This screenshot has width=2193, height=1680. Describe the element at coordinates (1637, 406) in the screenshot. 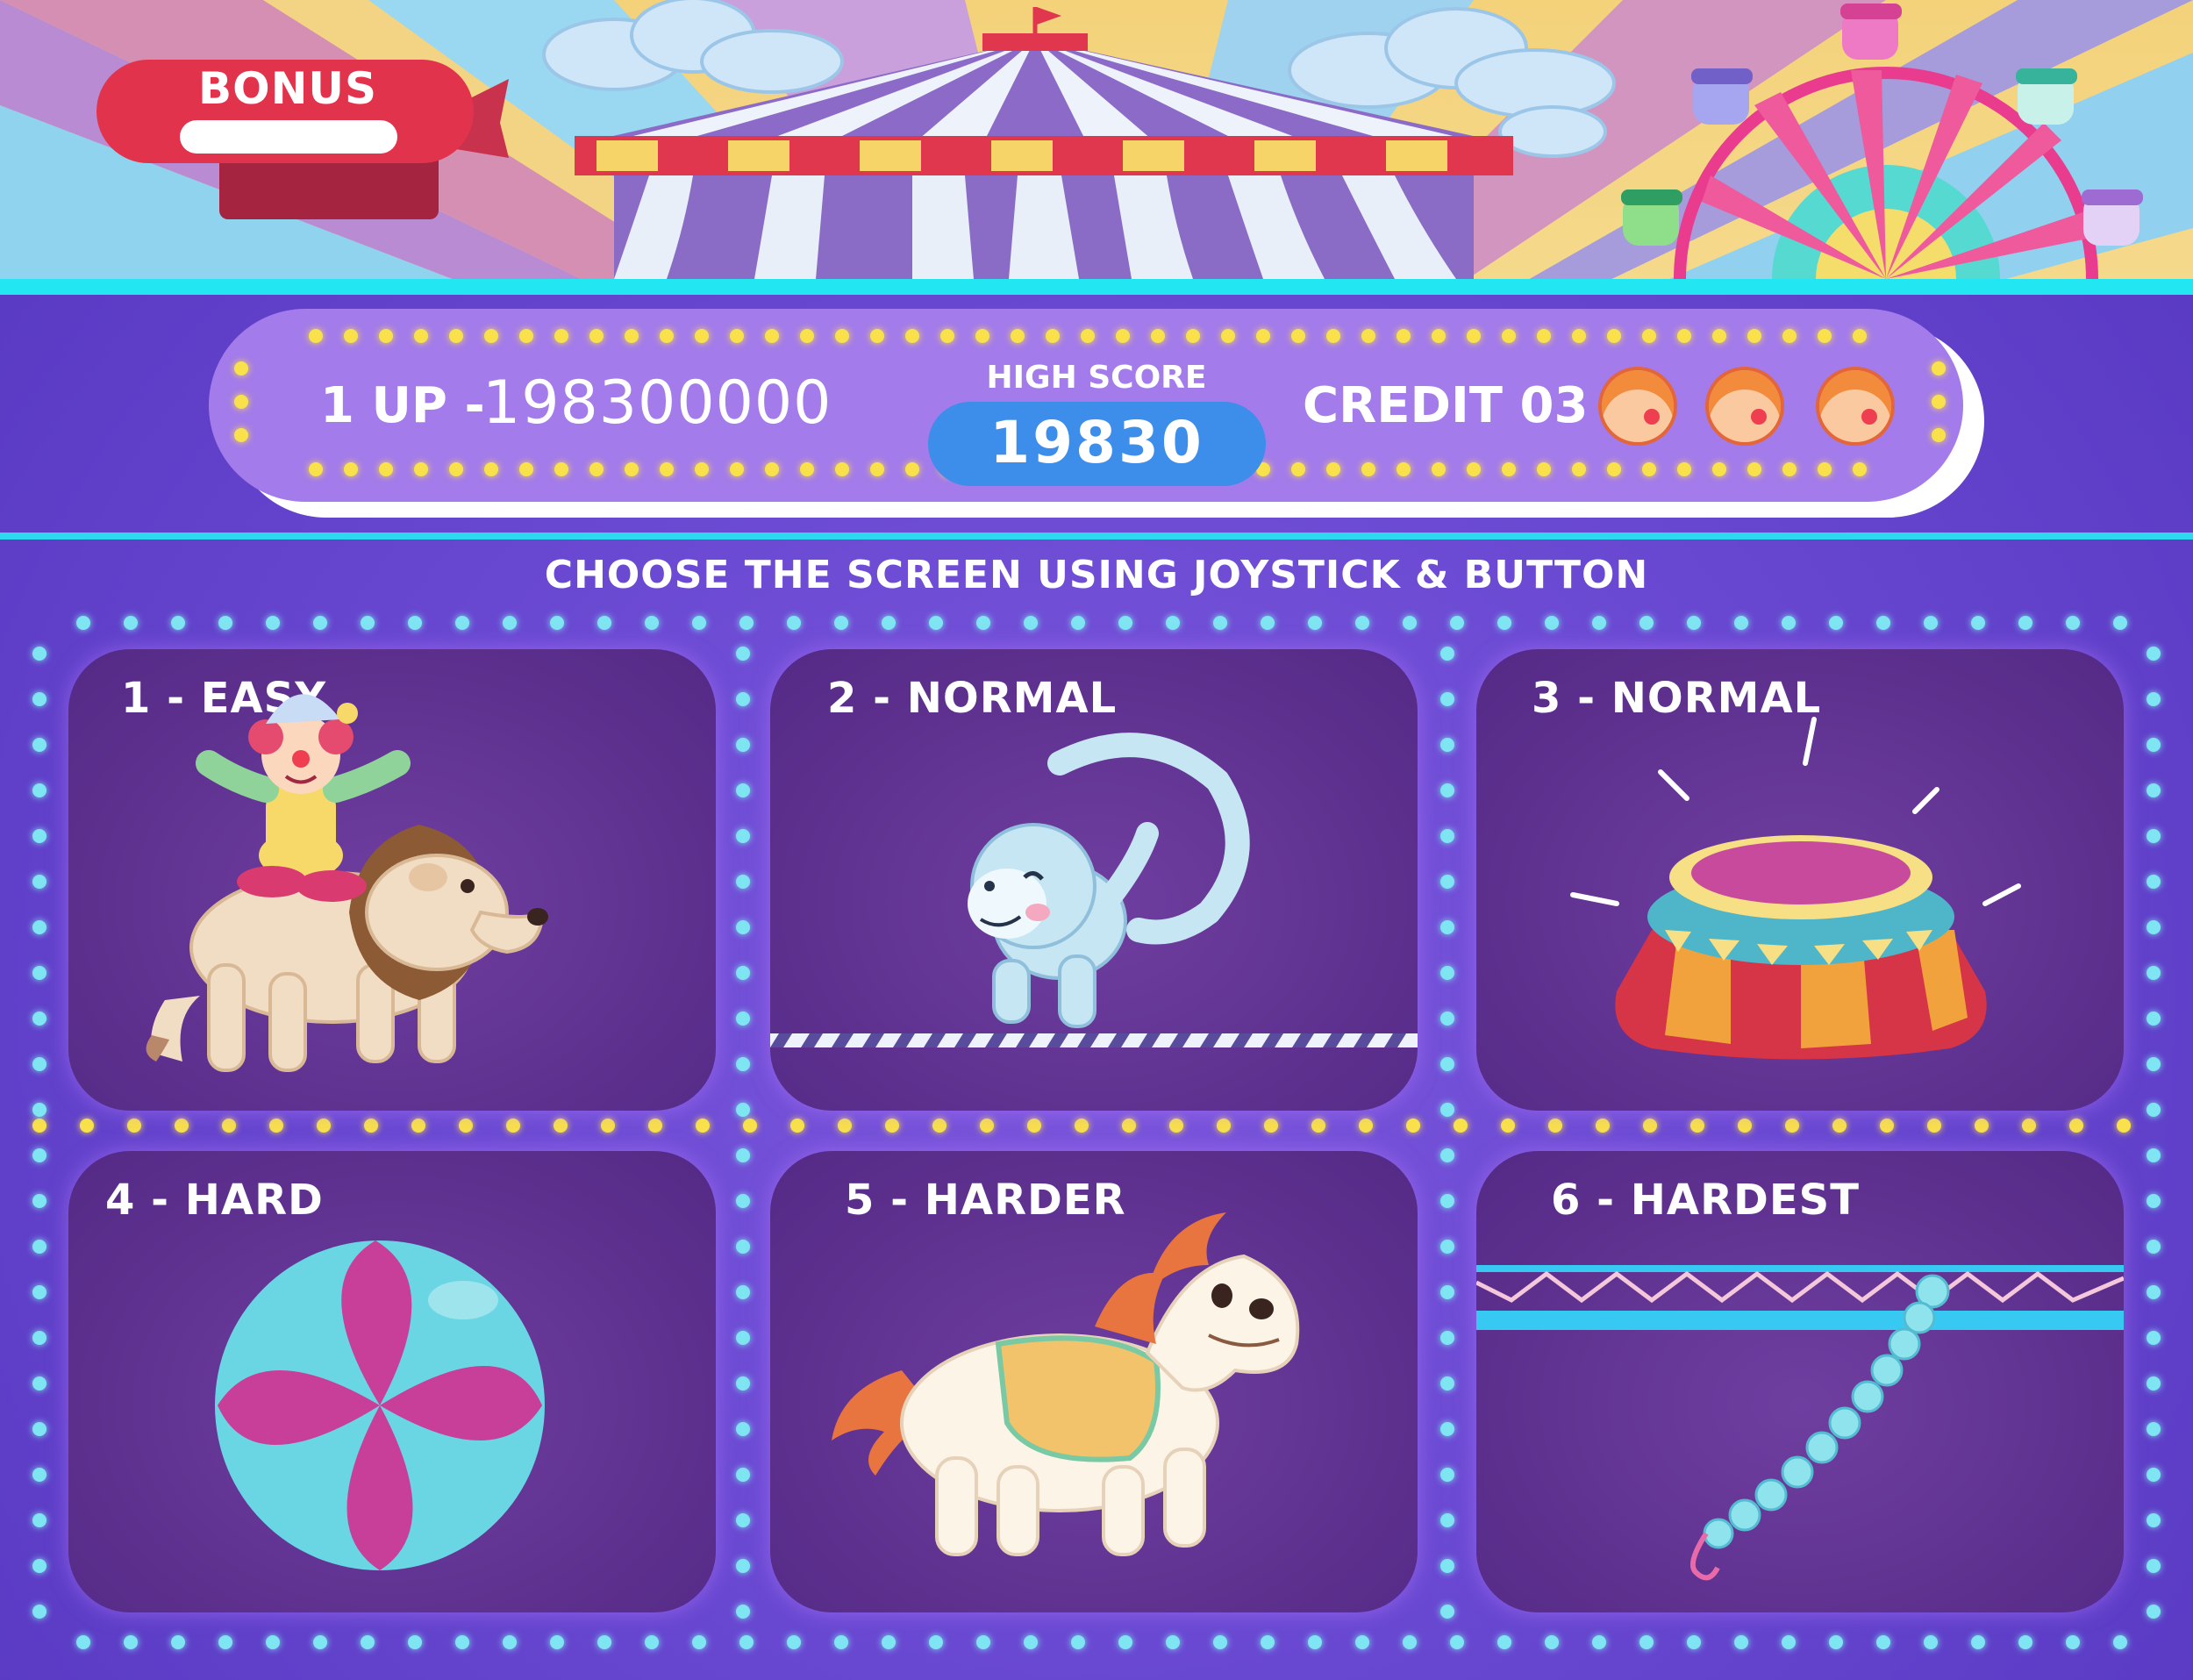

I see `clown-face-icon` at that location.